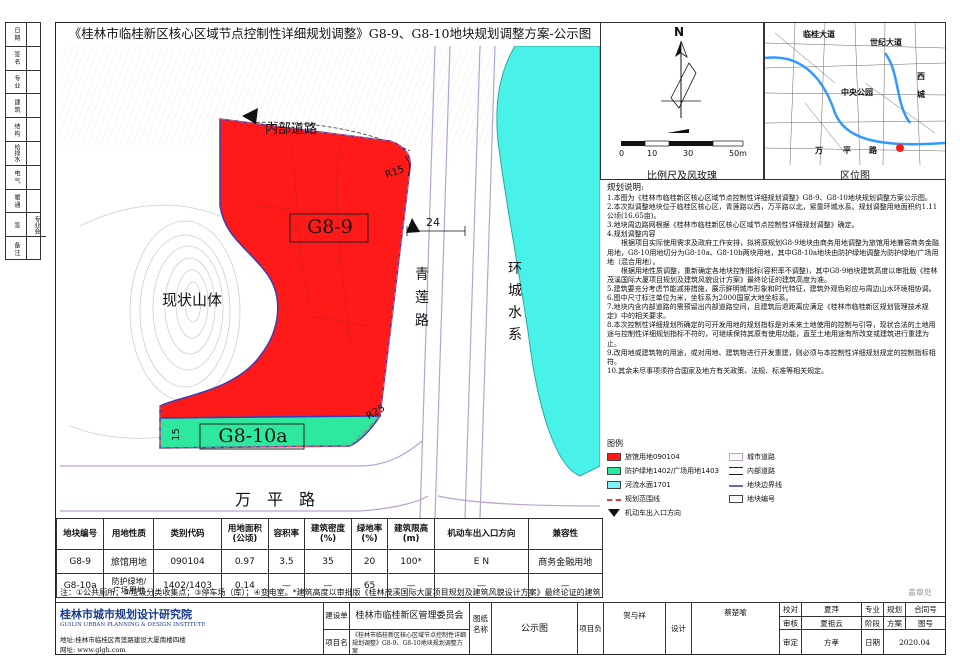 This screenshot has height=667, width=960. I want to click on road-char: 路, so click(422, 321).